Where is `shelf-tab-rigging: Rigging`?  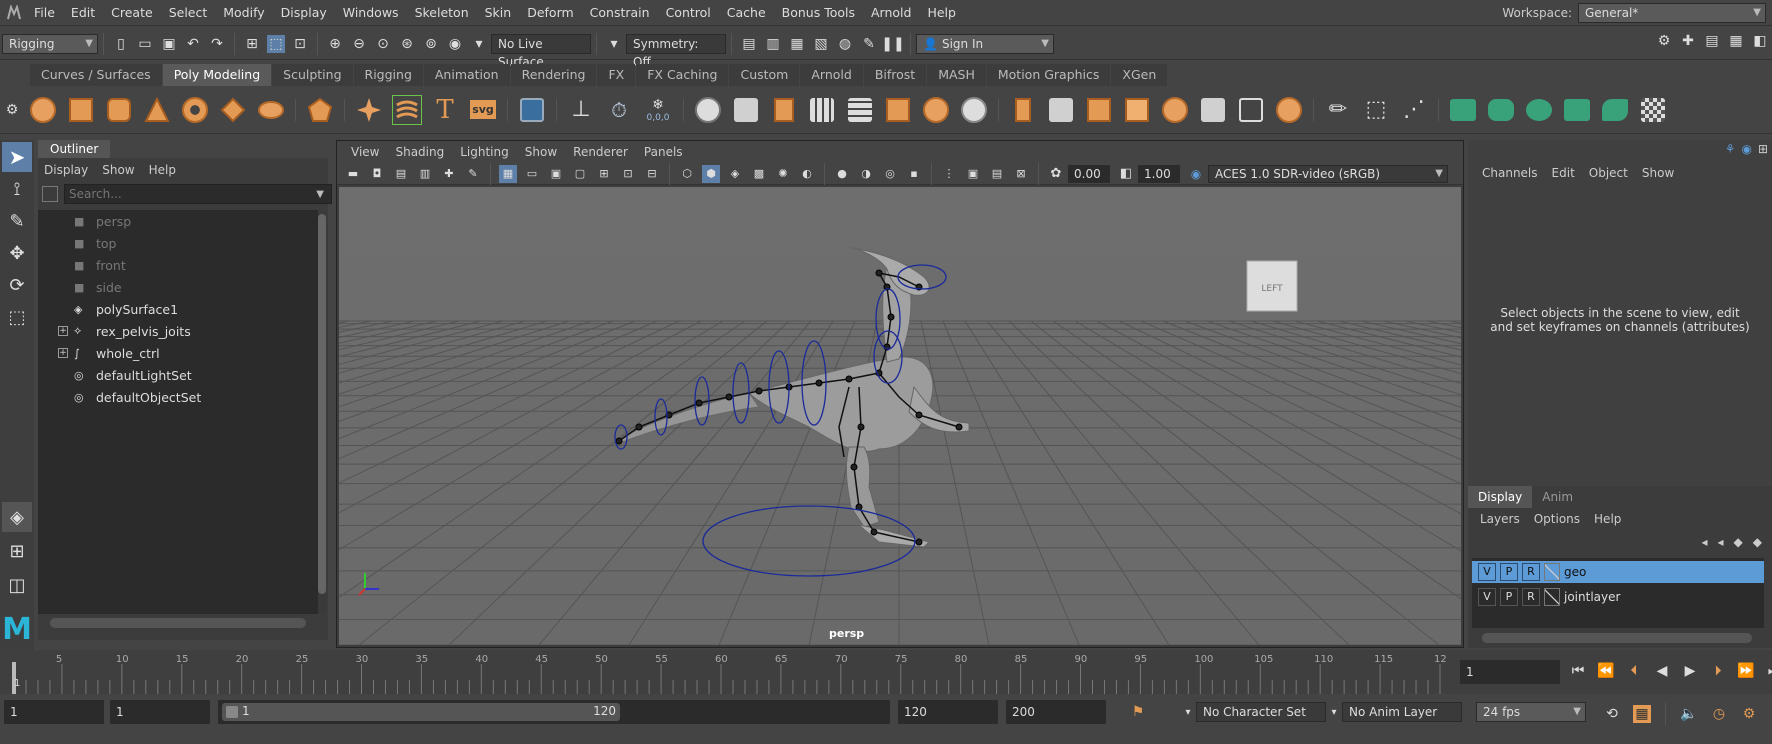 shelf-tab-rigging: Rigging is located at coordinates (388, 75).